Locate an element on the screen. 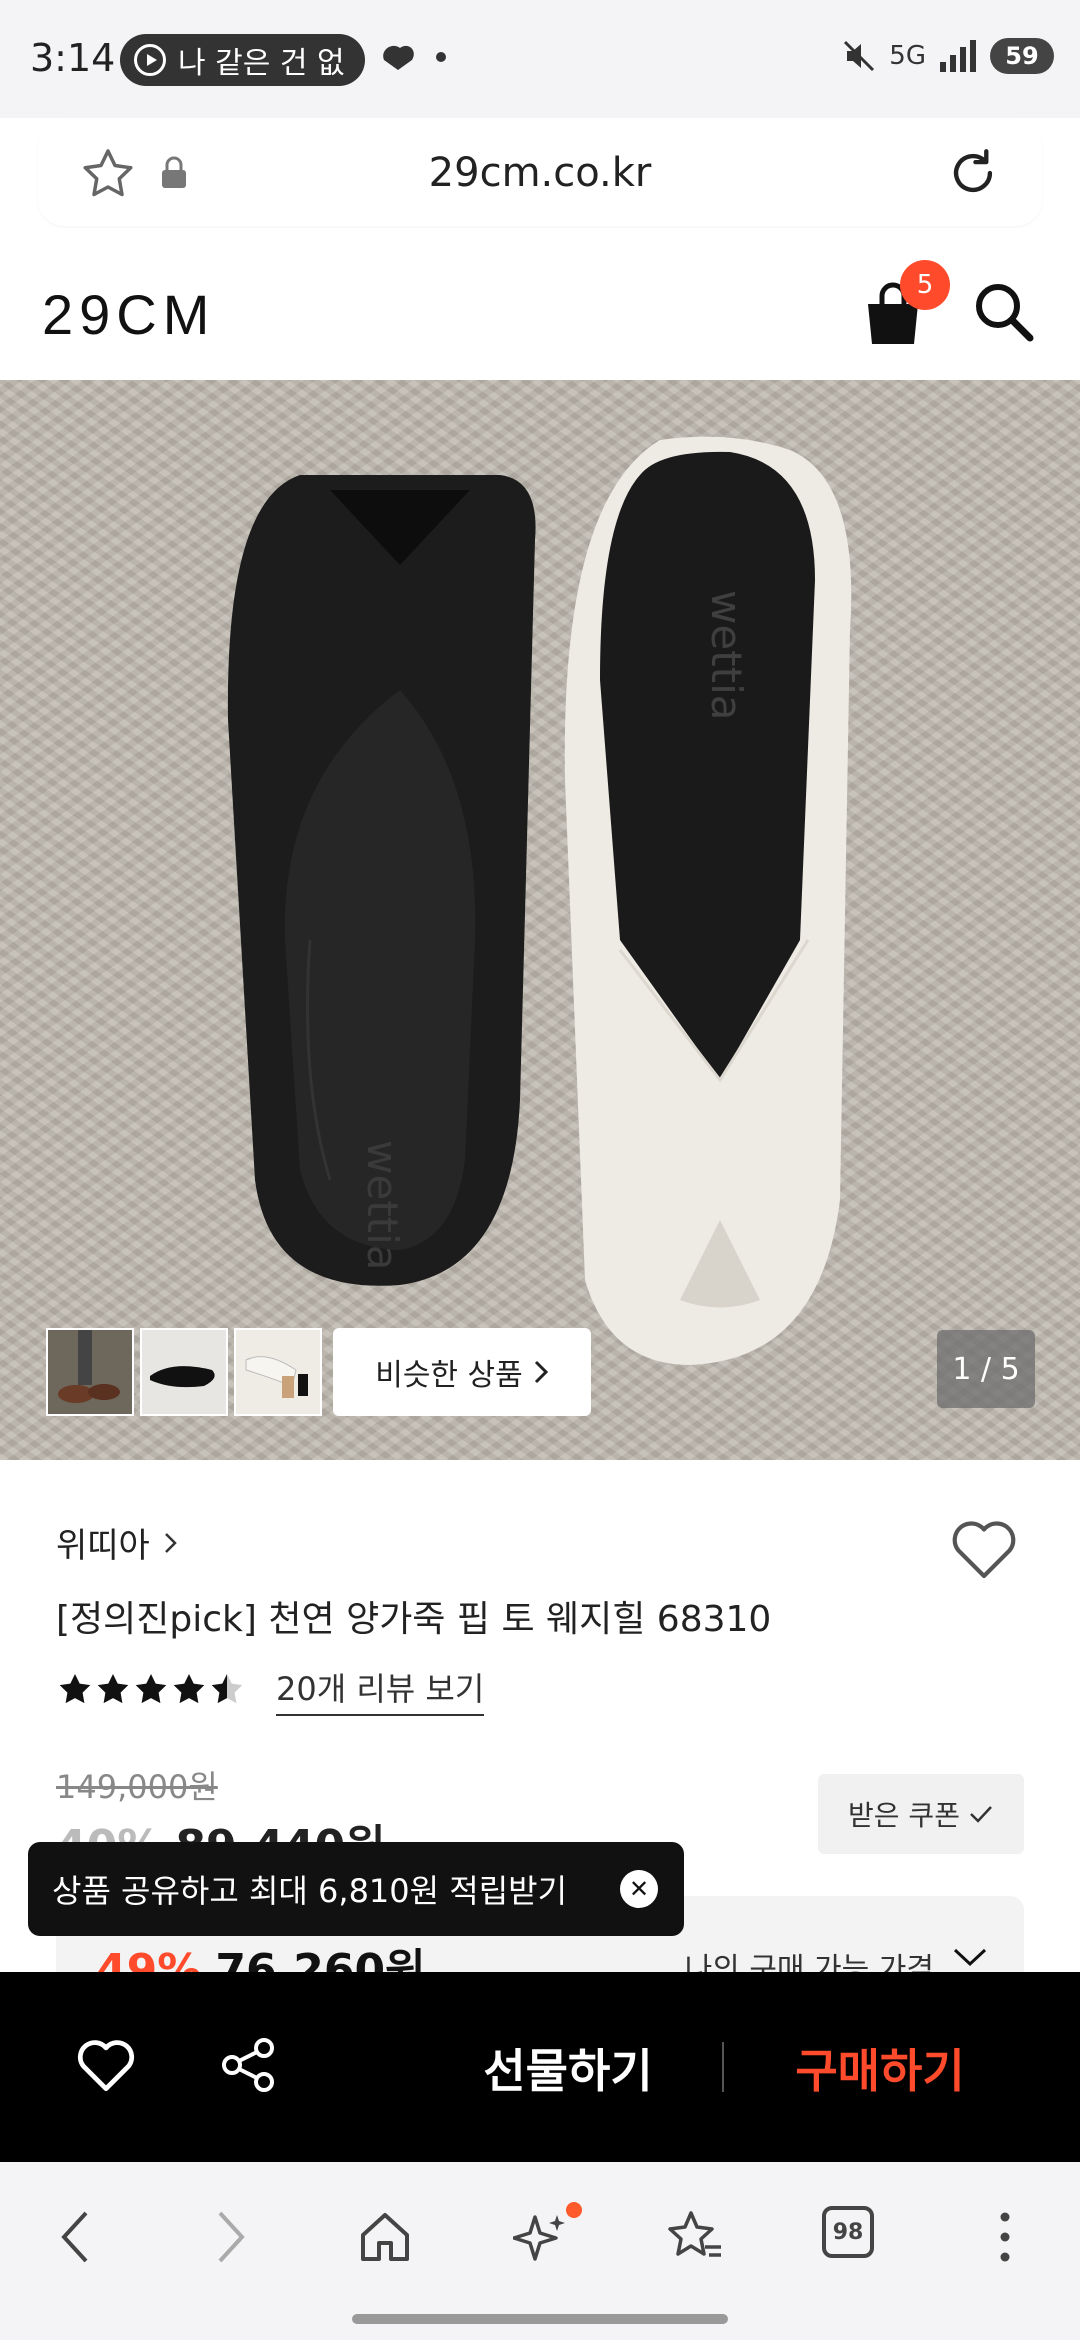 The height and width of the screenshot is (2340, 1080). network-label: 5G is located at coordinates (907, 56).